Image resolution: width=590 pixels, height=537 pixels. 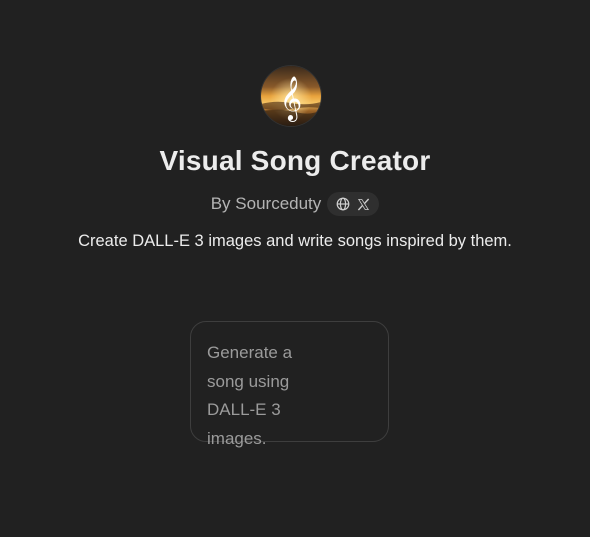 I want to click on author-byline: By Sourceduty, so click(x=266, y=203).